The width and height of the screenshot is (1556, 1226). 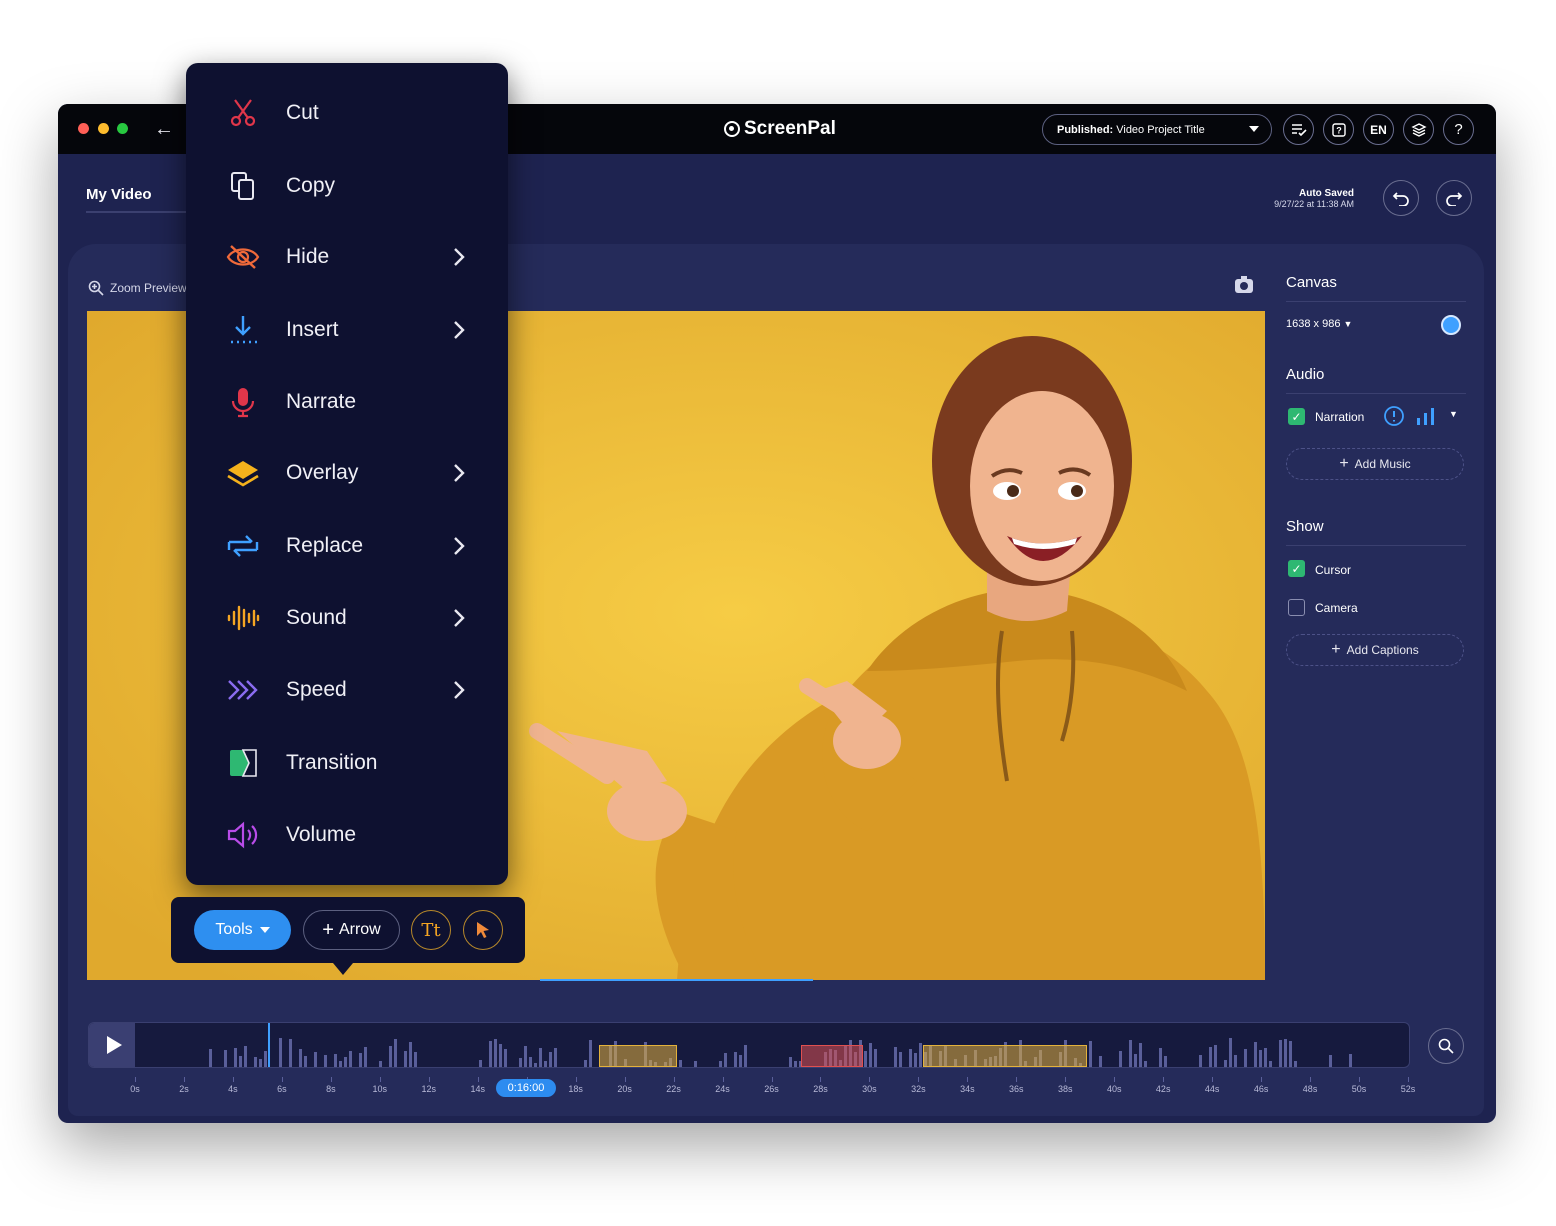 I want to click on add-arrow-button: + Arrow, so click(x=351, y=930).